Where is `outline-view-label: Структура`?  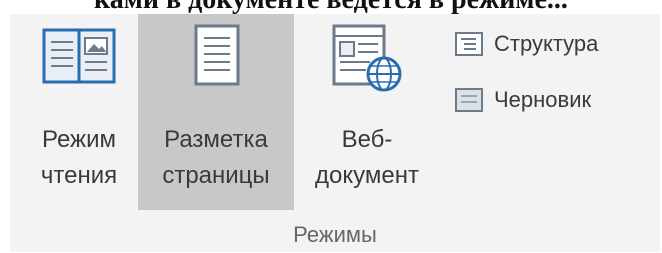 outline-view-label: Структура is located at coordinates (546, 43).